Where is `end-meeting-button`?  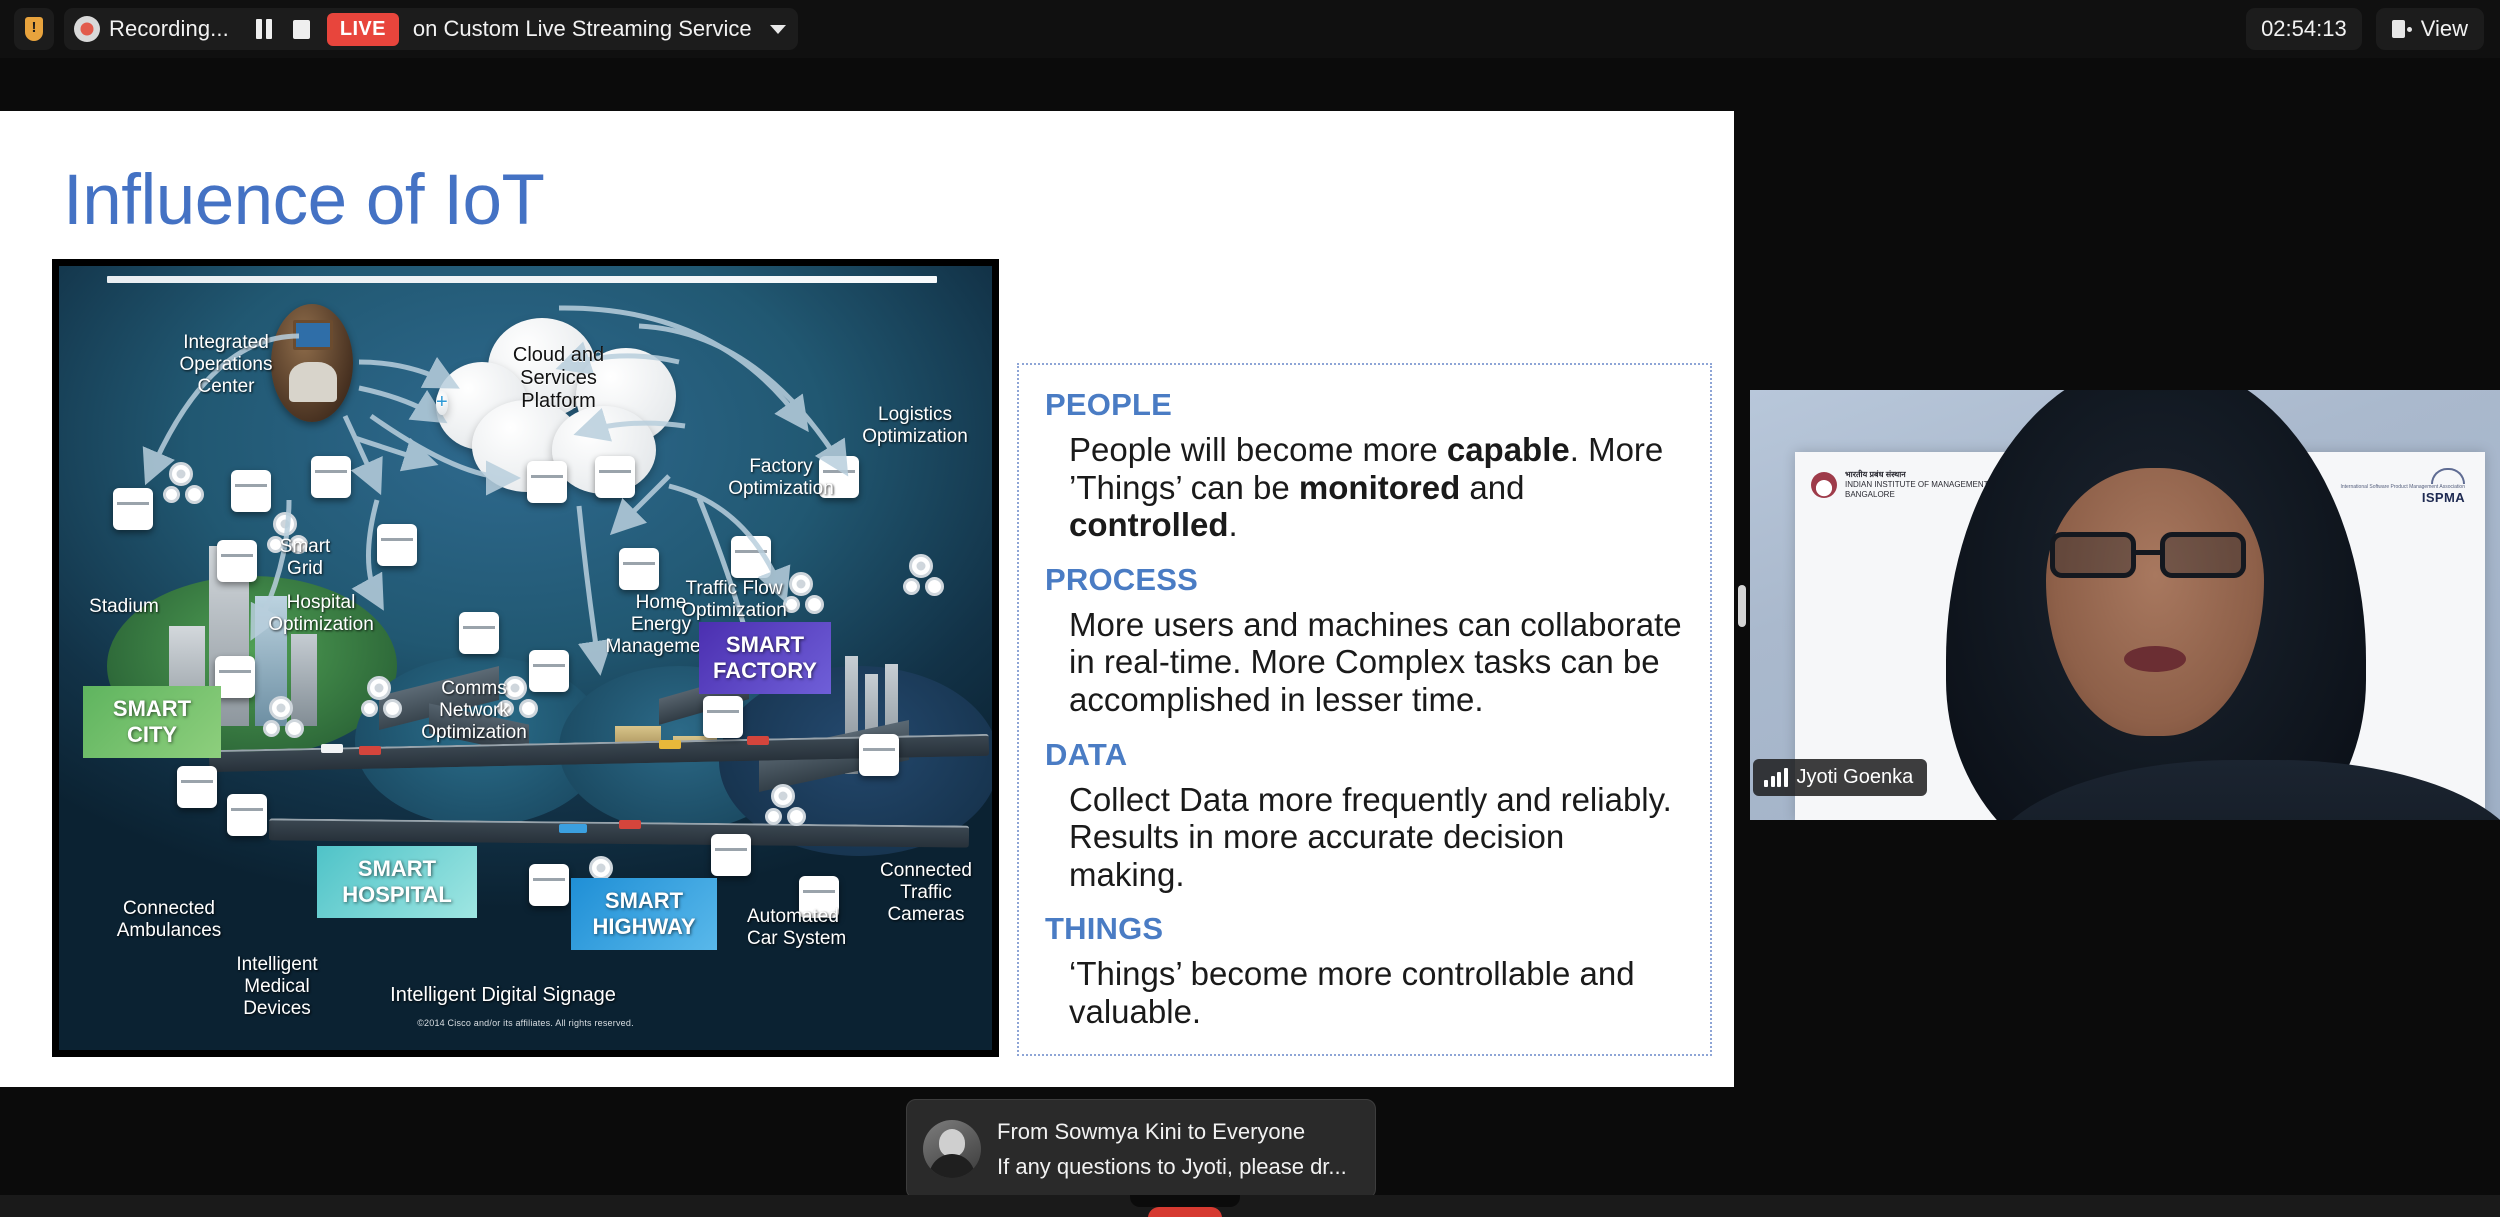 end-meeting-button is located at coordinates (1185, 1212).